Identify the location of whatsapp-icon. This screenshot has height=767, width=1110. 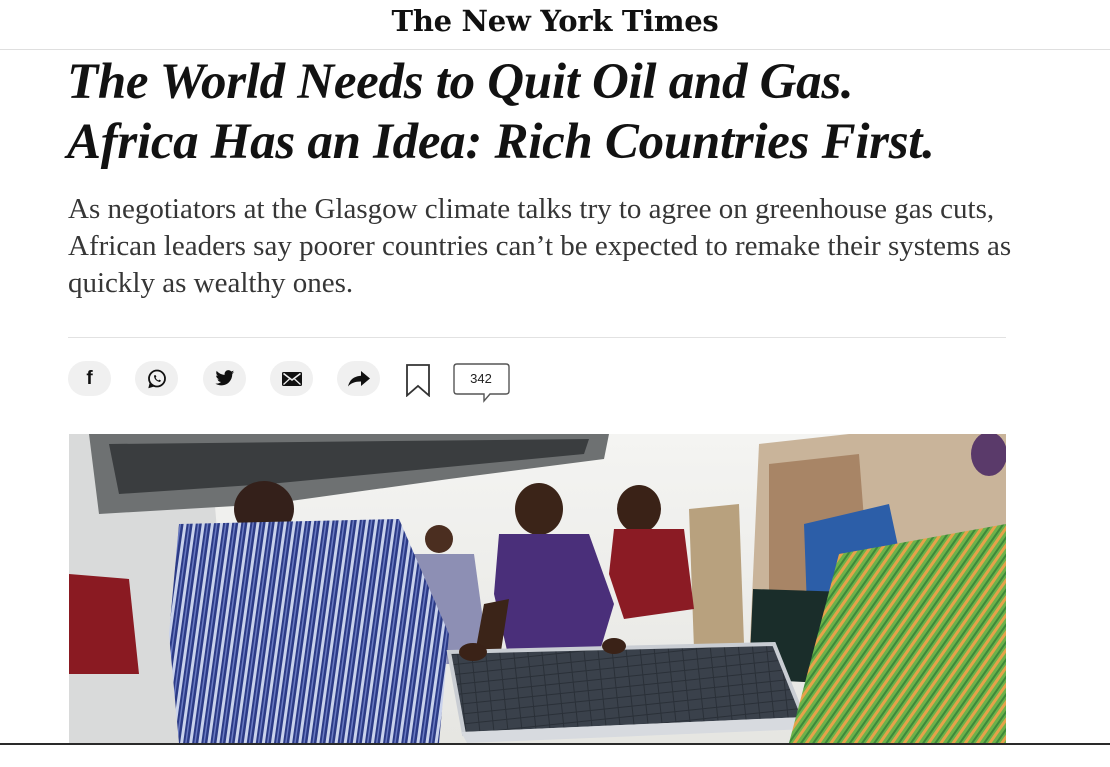
(156, 378).